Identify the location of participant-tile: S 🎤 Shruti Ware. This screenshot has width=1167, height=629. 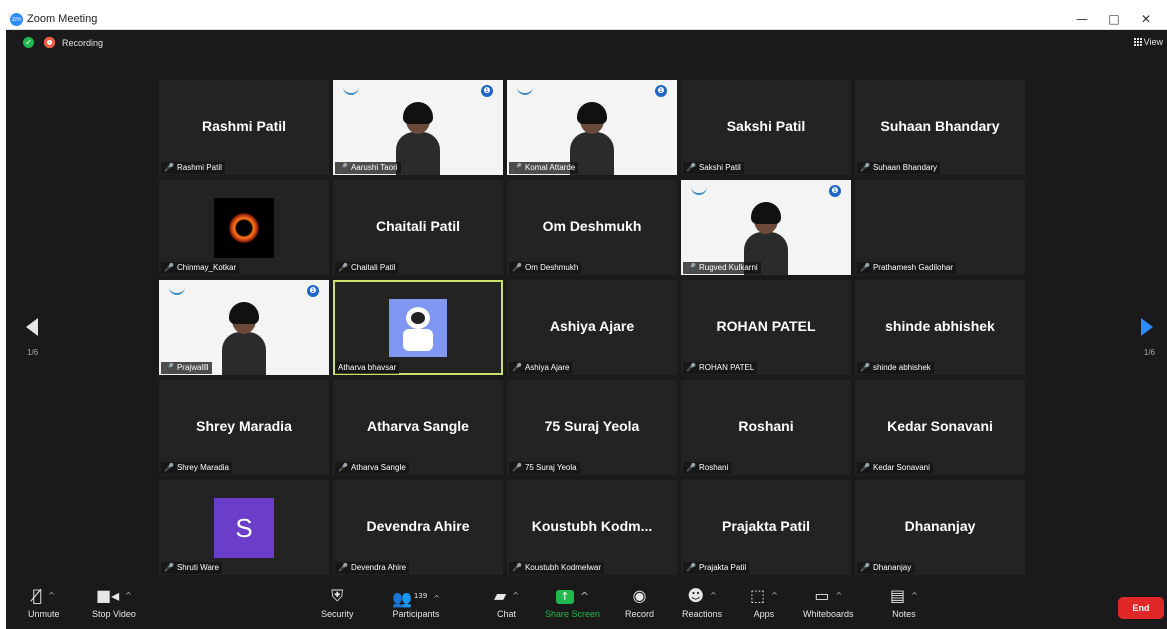
(244, 527).